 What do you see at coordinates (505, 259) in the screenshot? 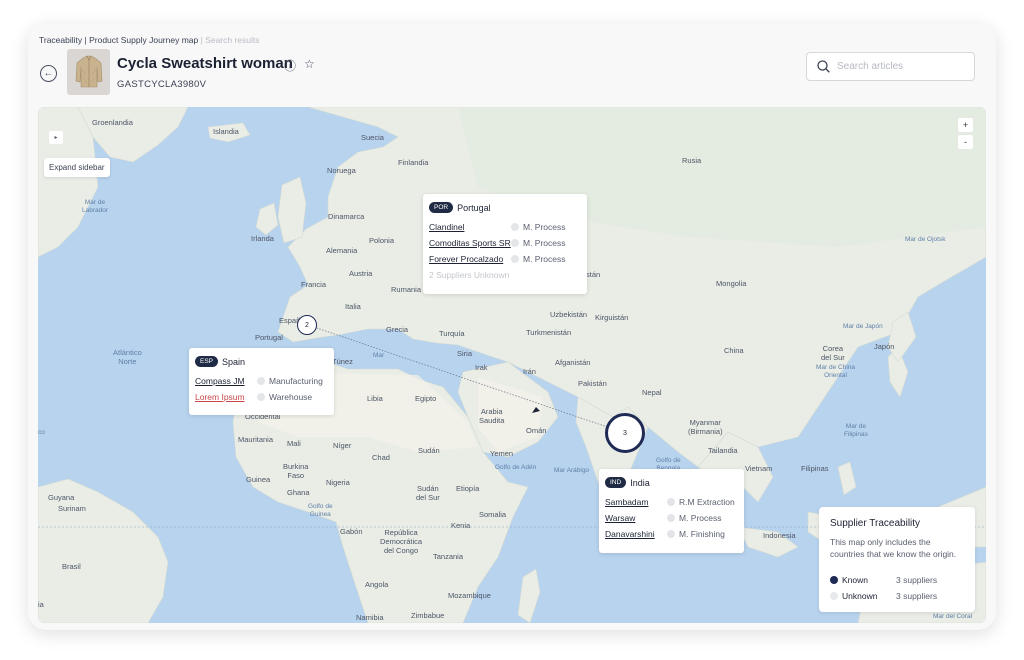
I see `supplier-row: Forever Procalzado M. Process` at bounding box center [505, 259].